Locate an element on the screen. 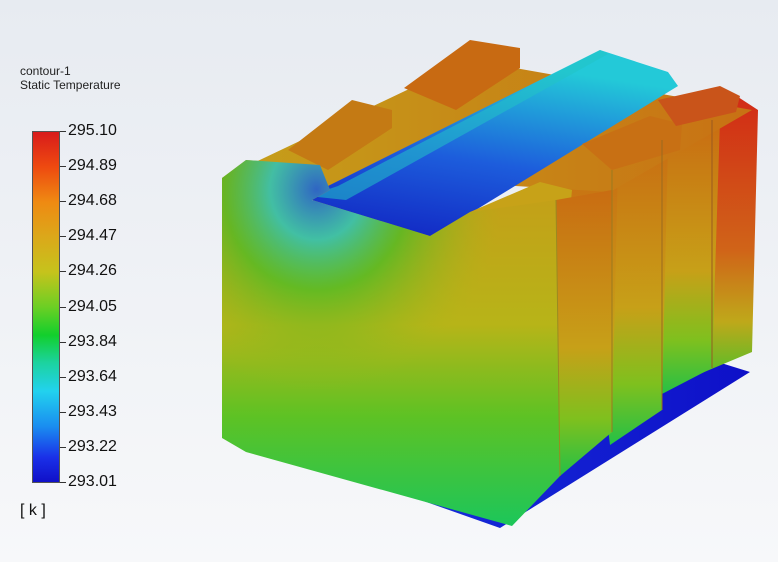 This screenshot has height=562, width=778. tick-label: 294.89 is located at coordinates (92, 165).